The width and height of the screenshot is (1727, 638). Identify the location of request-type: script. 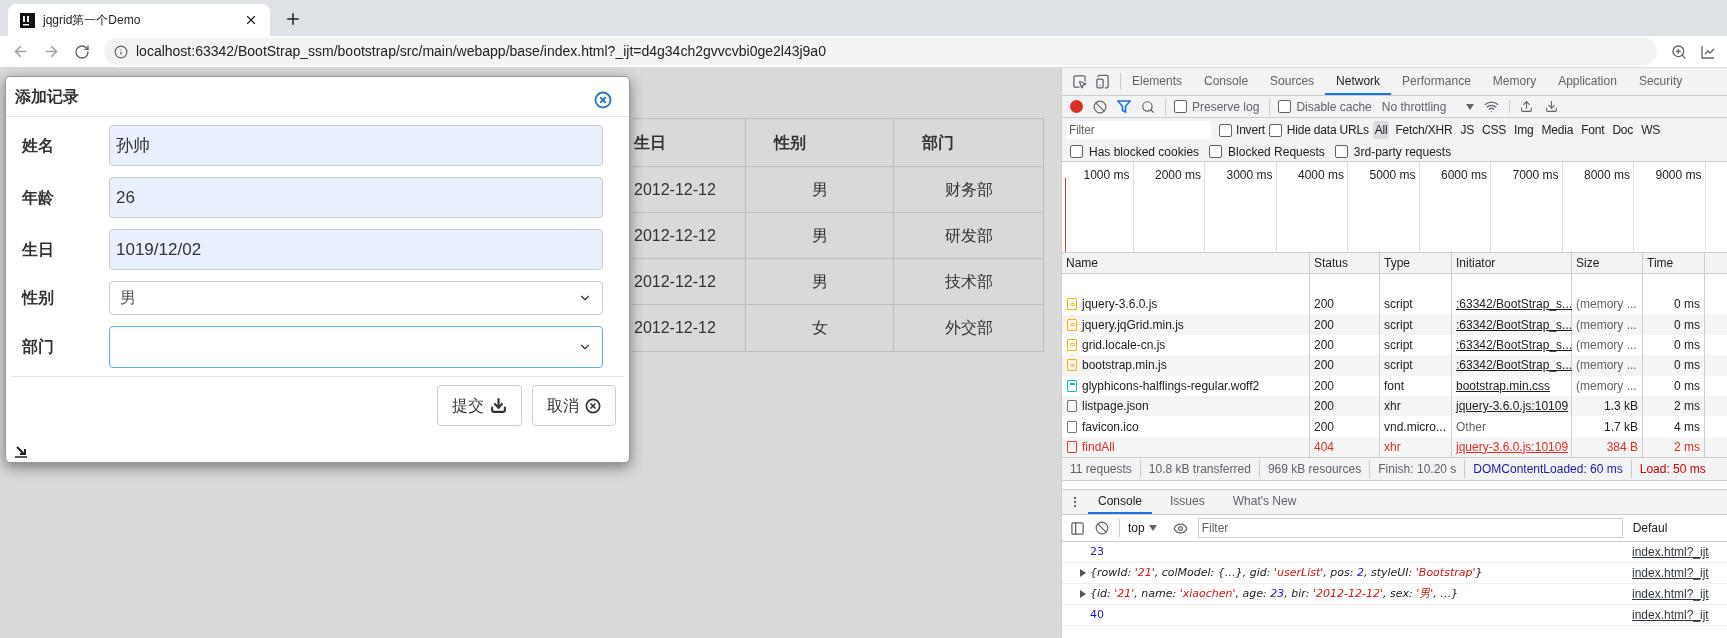
(1398, 366).